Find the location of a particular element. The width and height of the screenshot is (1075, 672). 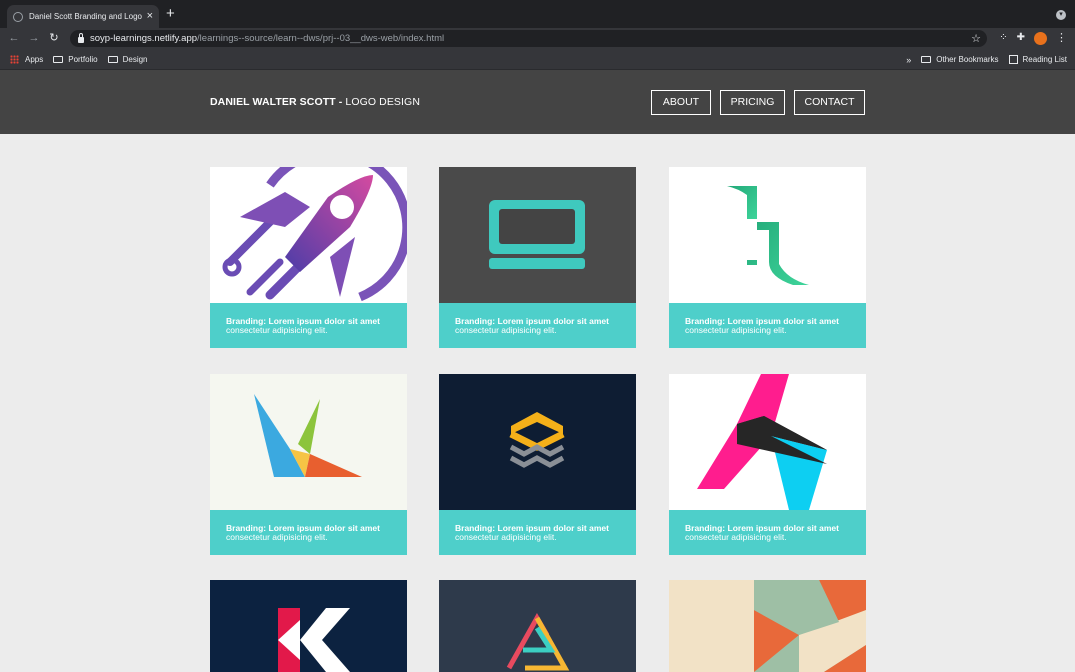

close-icon: × is located at coordinates (150, 16).